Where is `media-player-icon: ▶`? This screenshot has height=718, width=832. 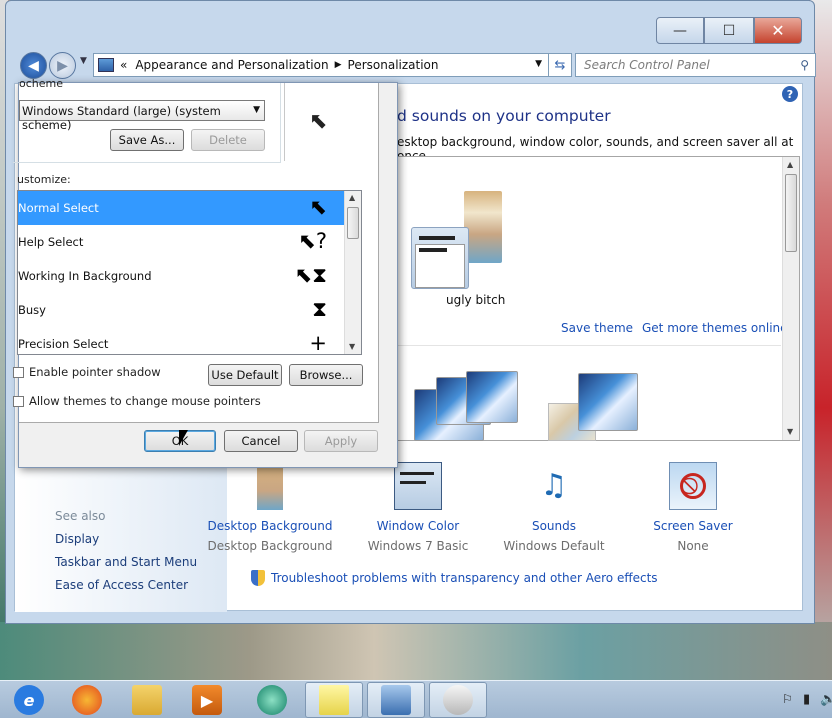
media-player-icon: ▶ is located at coordinates (207, 700).